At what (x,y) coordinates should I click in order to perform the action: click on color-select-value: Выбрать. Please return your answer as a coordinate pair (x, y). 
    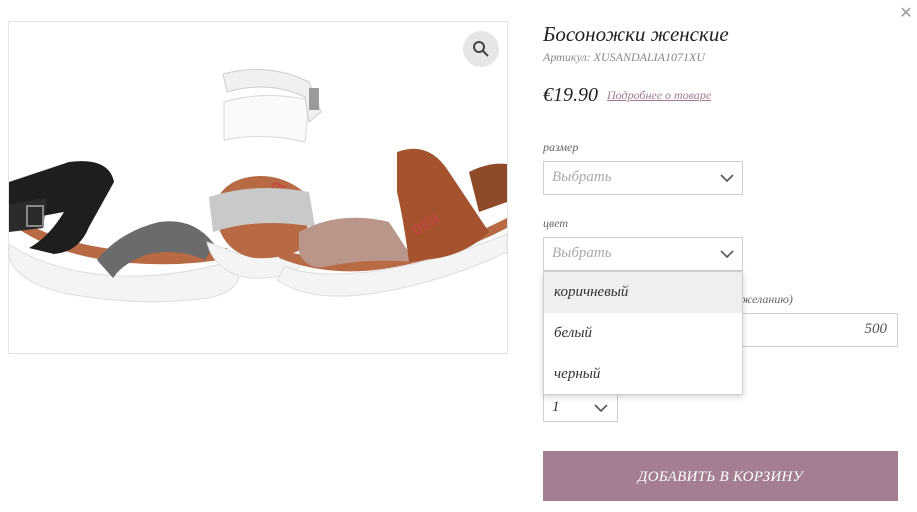
    Looking at the image, I should click on (582, 253).